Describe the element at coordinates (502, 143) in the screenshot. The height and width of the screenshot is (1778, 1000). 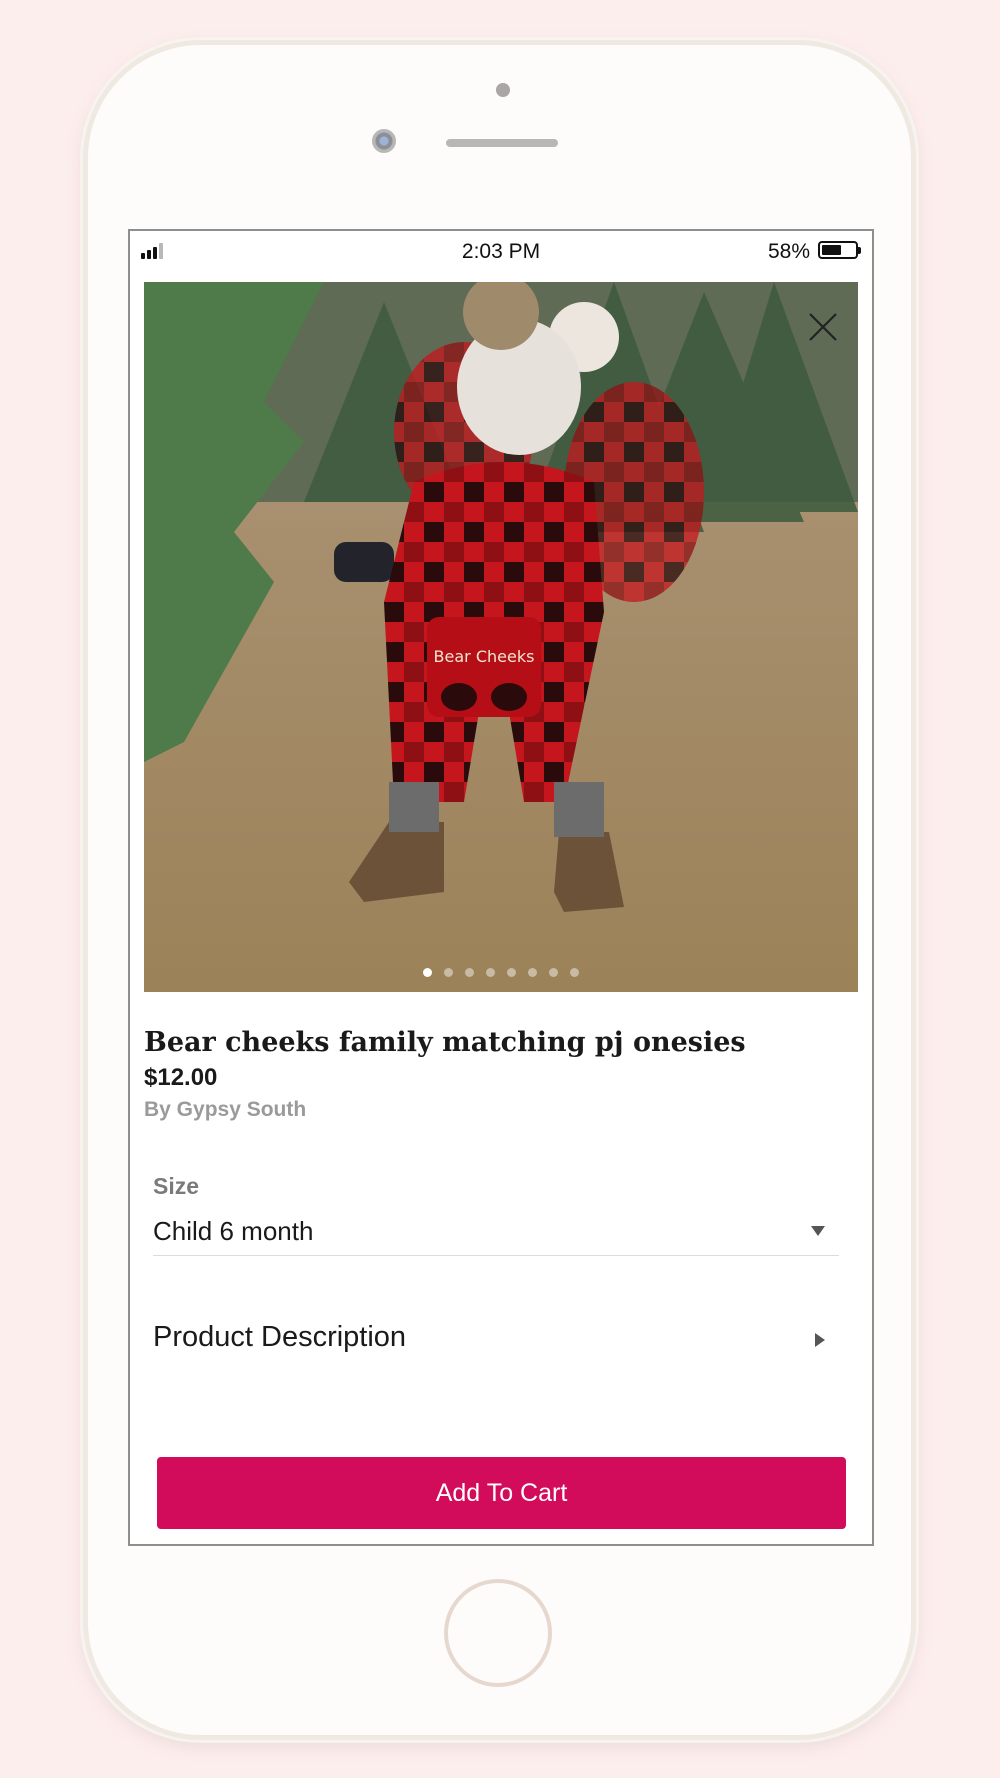
I see `earpiece-speaker` at that location.